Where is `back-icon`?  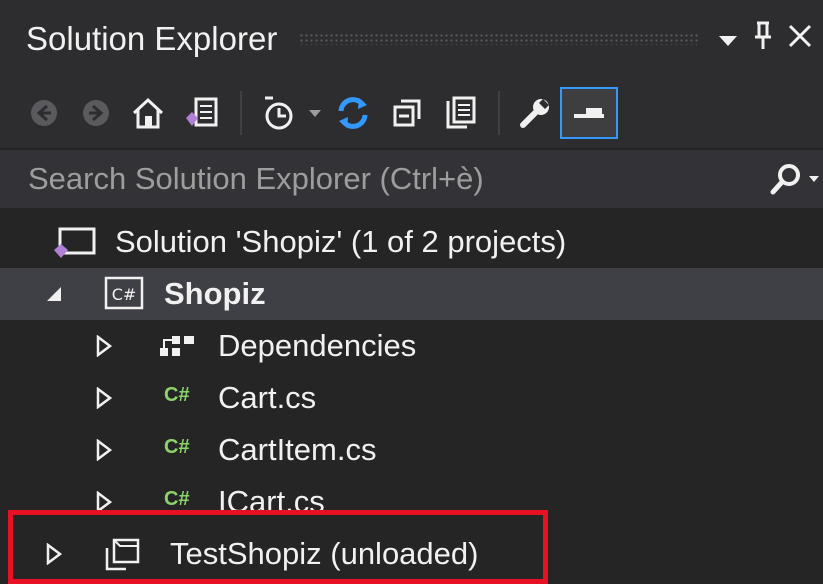 back-icon is located at coordinates (44, 113).